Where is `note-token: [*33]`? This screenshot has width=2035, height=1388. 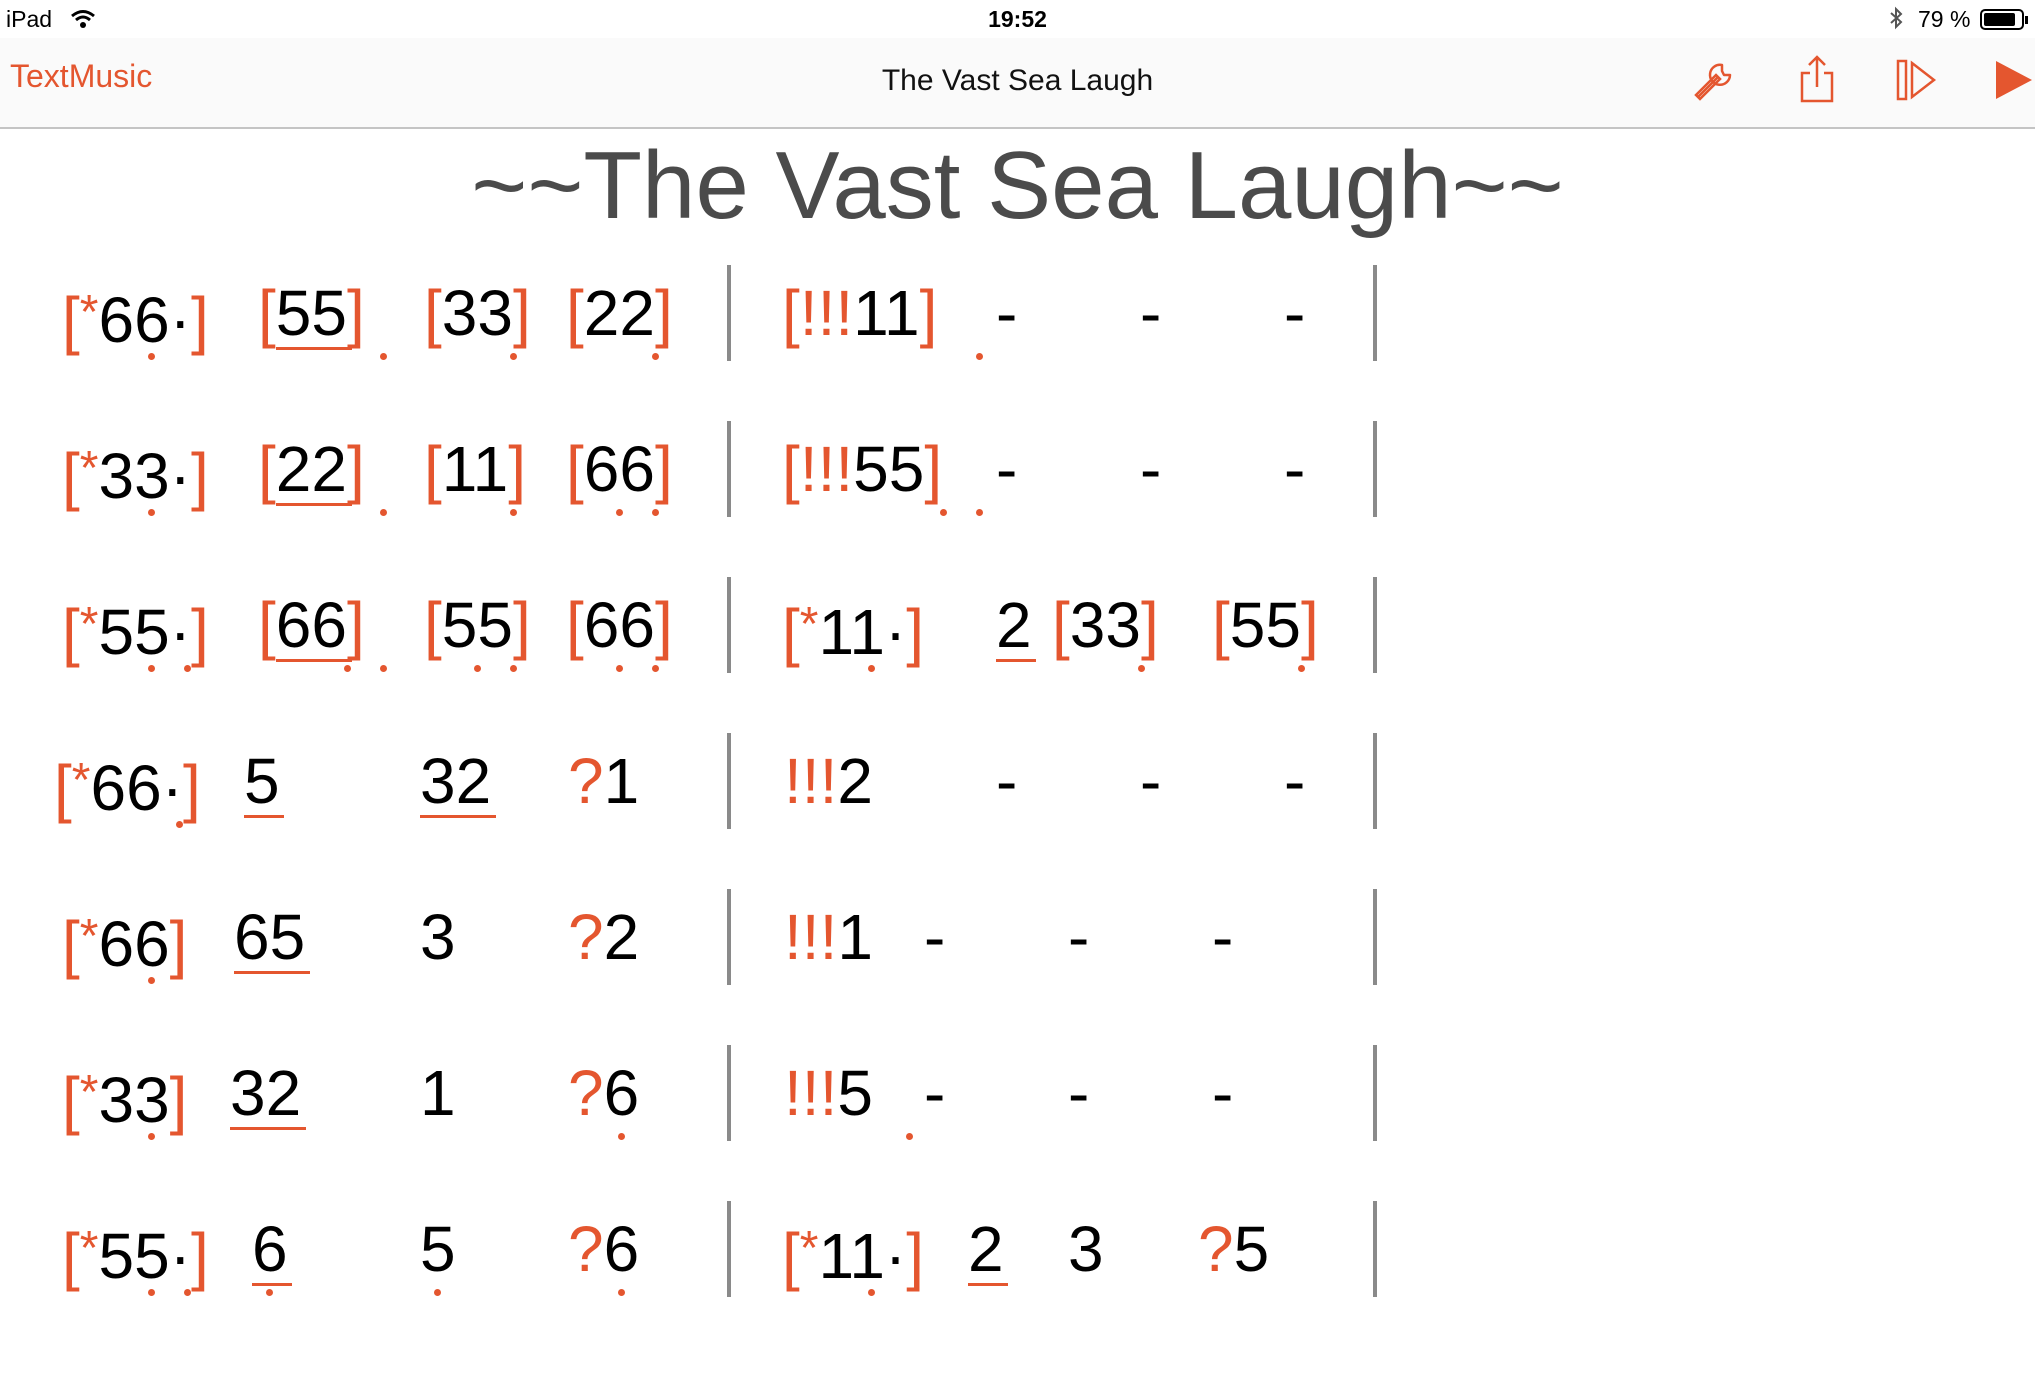 note-token: [*33] is located at coordinates (125, 1100).